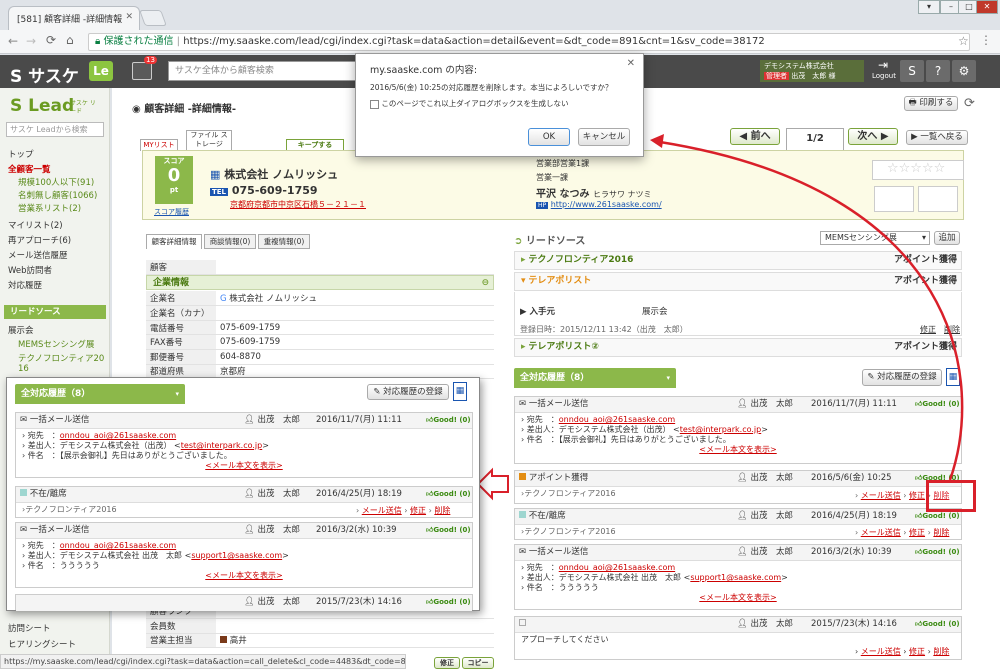  I want to click on zoom-register-button: ✎ 対応履歴の登録, so click(408, 392).